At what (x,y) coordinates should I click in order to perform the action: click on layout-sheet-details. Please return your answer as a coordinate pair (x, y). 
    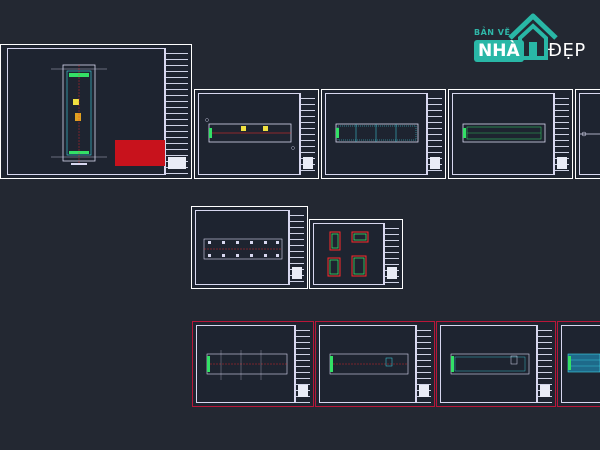
    Looking at the image, I should click on (356, 254).